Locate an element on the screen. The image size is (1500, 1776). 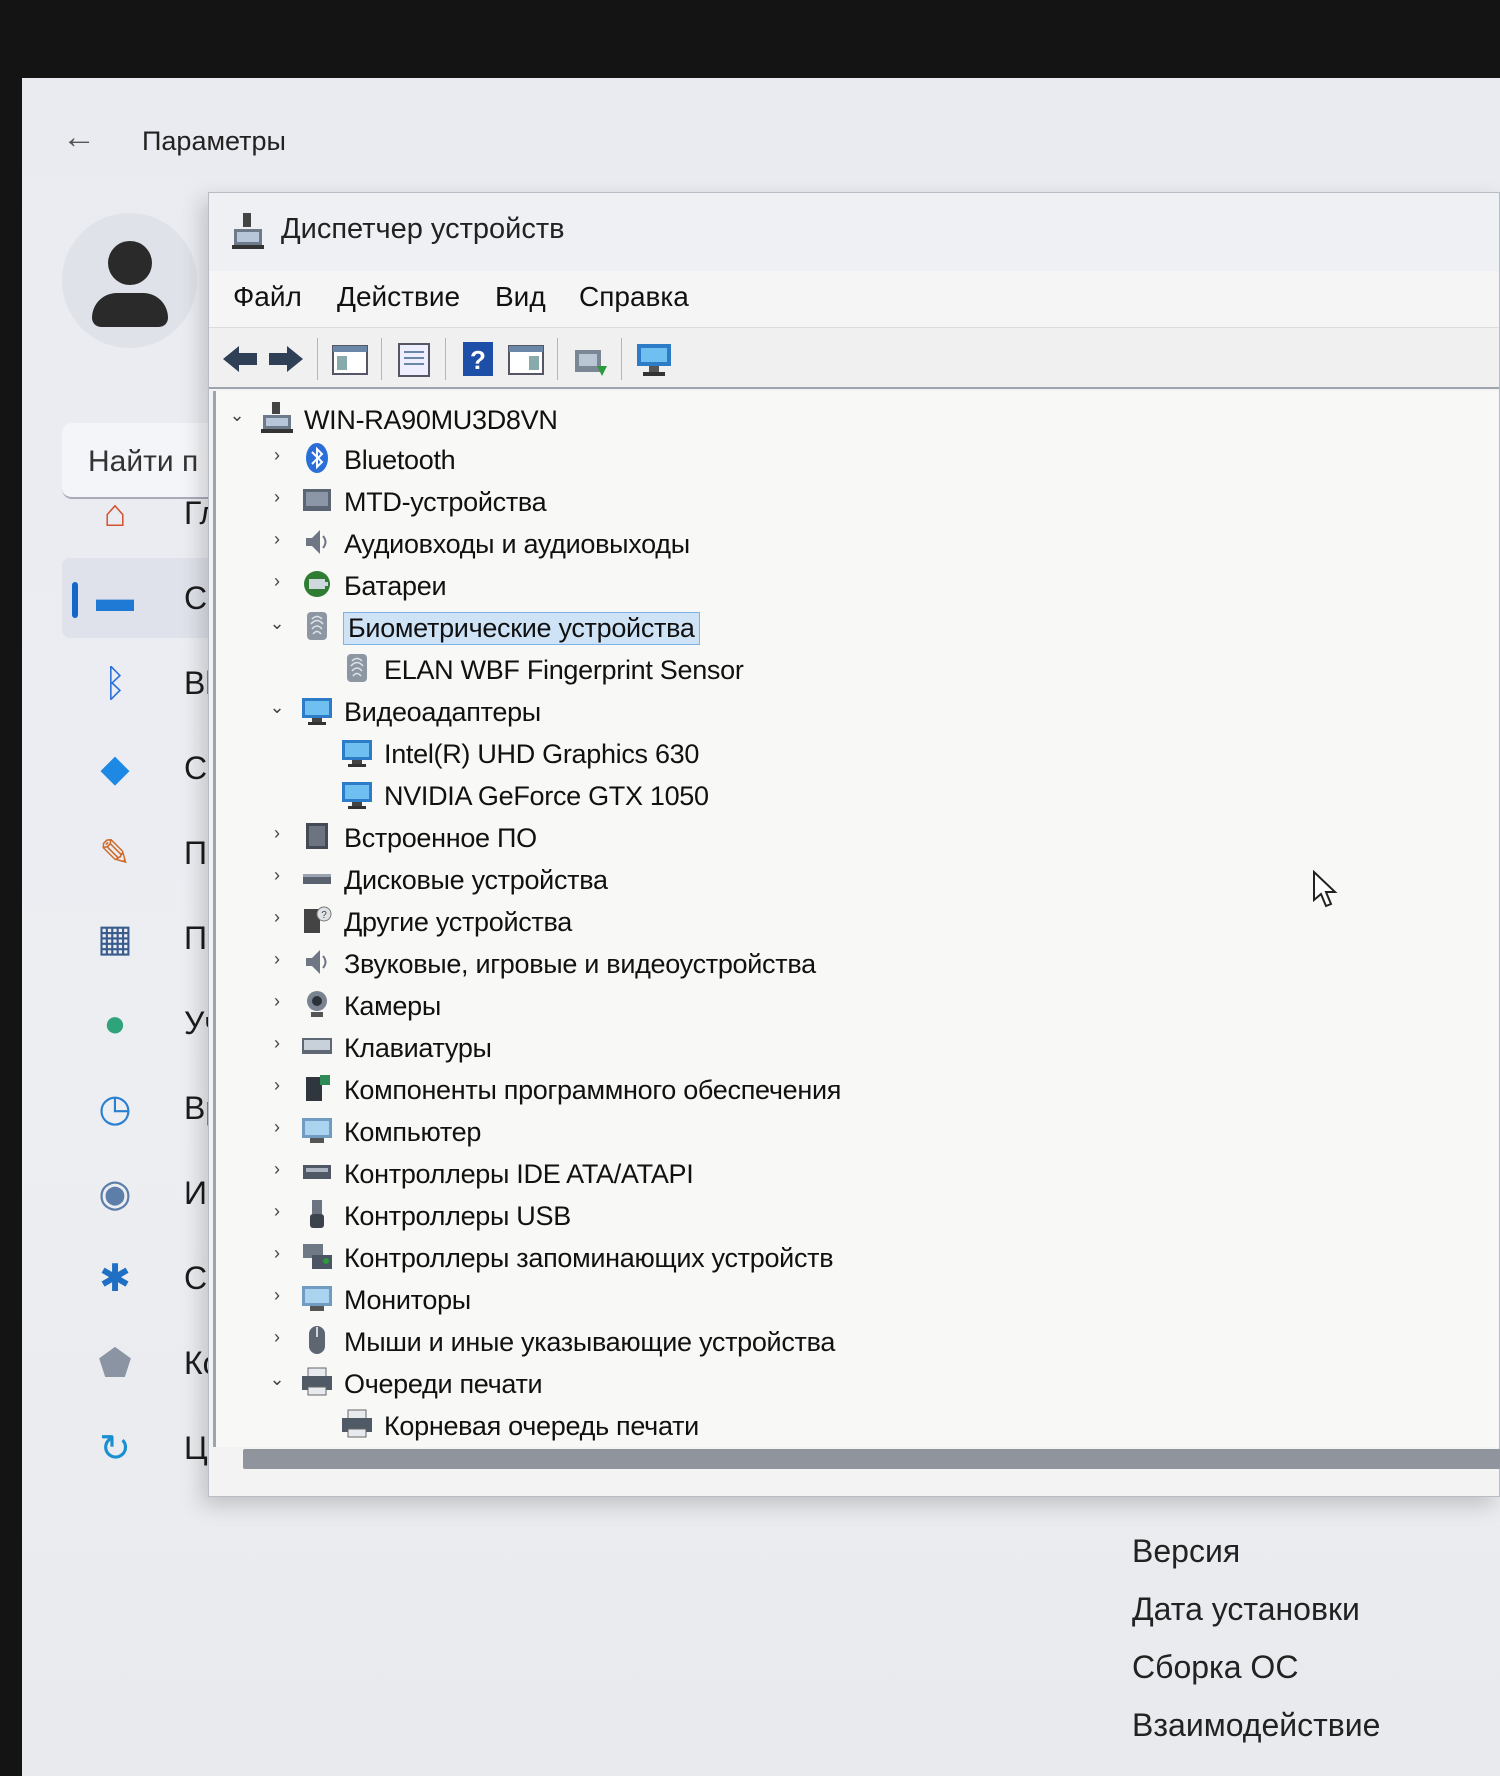
tree-item-label: Звуковые, игровые и видеоустройства is located at coordinates (580, 964).